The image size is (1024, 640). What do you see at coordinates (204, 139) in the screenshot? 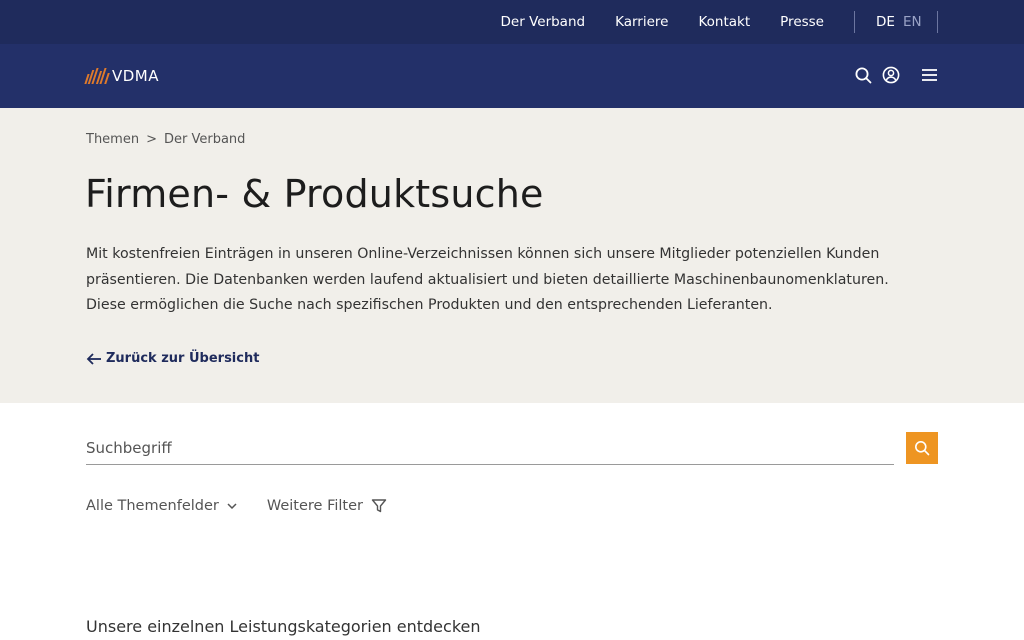
I see `breadcrumb-item-der-verband: Der Verband` at bounding box center [204, 139].